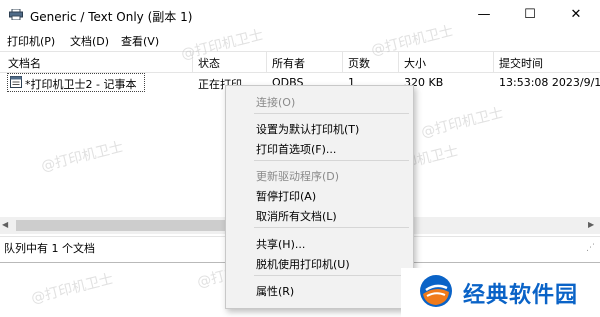  I want to click on column-doc-name: 文档名, so click(24, 63).